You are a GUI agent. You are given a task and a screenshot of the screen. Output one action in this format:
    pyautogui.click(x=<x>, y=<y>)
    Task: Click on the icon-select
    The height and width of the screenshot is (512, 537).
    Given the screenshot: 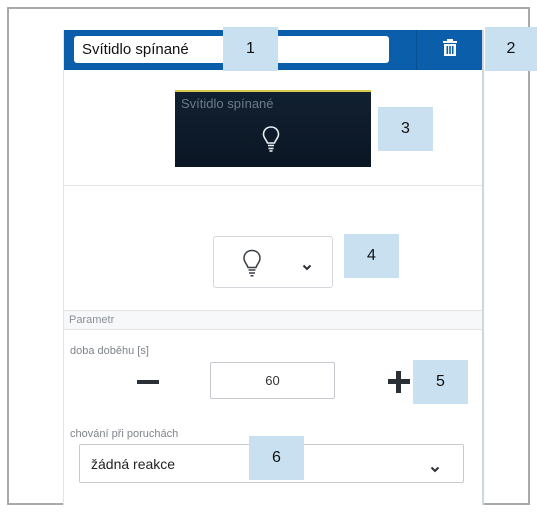 What is the action you would take?
    pyautogui.click(x=273, y=262)
    